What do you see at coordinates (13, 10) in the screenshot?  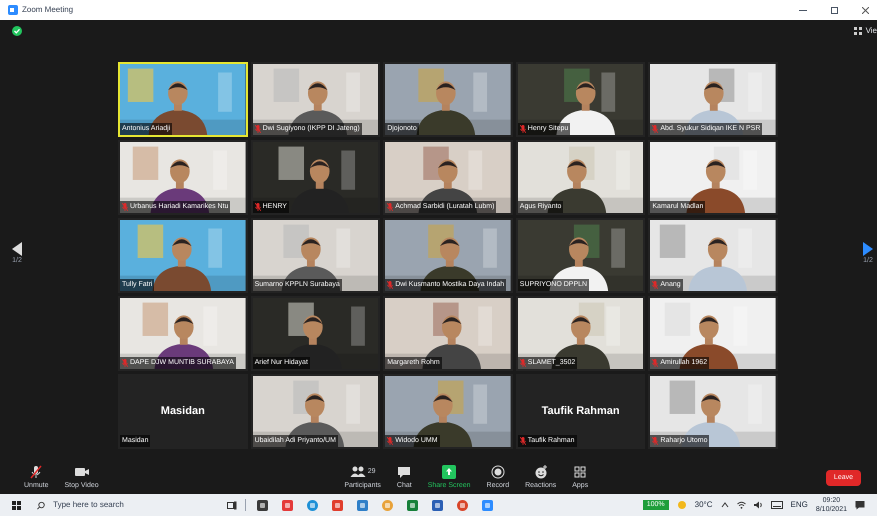 I see `zoom-logo-icon` at bounding box center [13, 10].